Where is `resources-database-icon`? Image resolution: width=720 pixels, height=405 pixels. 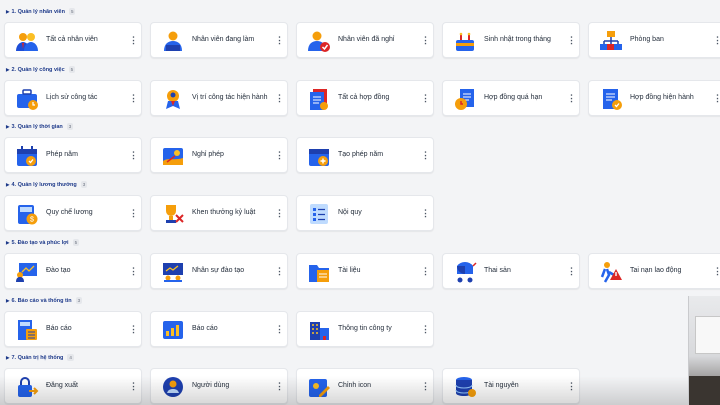 resources-database-icon is located at coordinates (465, 387).